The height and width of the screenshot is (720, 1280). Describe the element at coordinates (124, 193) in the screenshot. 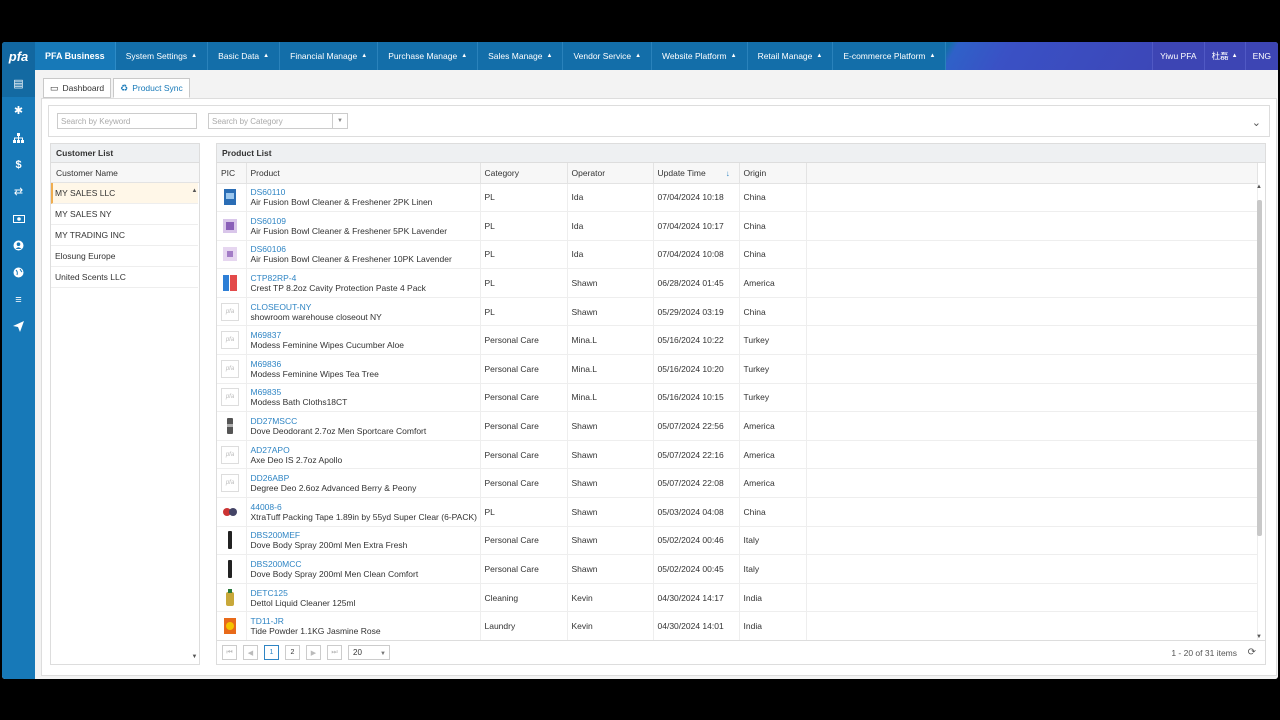

I see `customer-row: MY SALES LLC` at that location.